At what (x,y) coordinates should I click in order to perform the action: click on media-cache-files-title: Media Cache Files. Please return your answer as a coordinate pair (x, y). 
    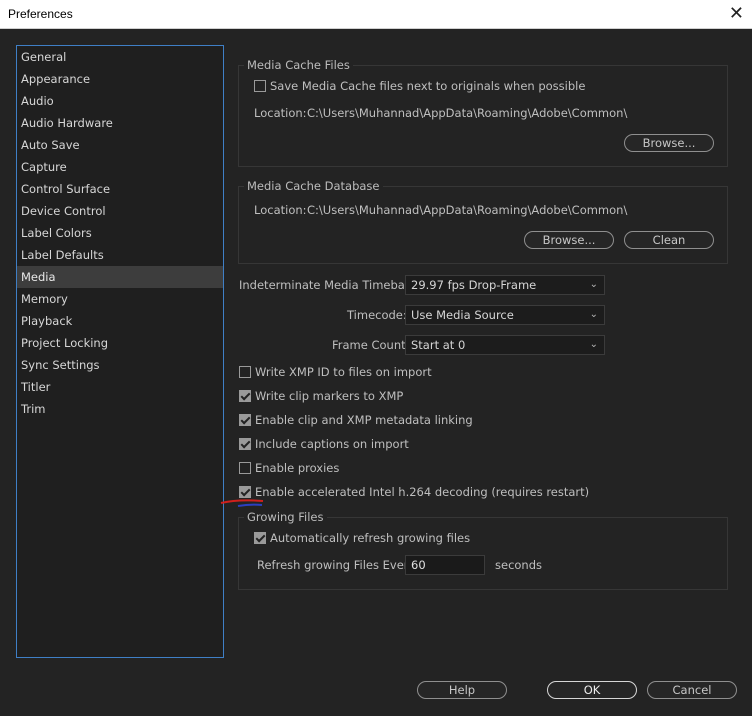
    Looking at the image, I should click on (298, 65).